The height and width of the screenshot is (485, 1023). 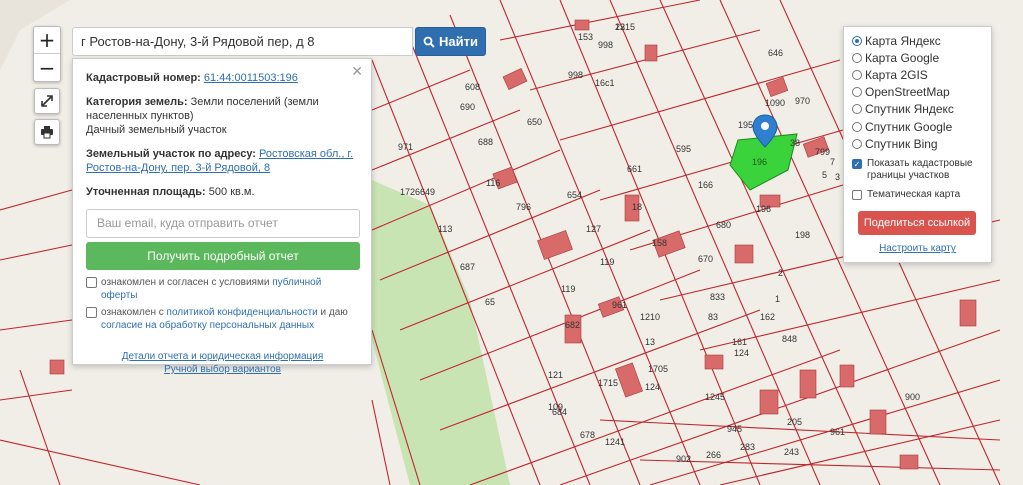 I want to click on print-button, so click(x=47, y=132).